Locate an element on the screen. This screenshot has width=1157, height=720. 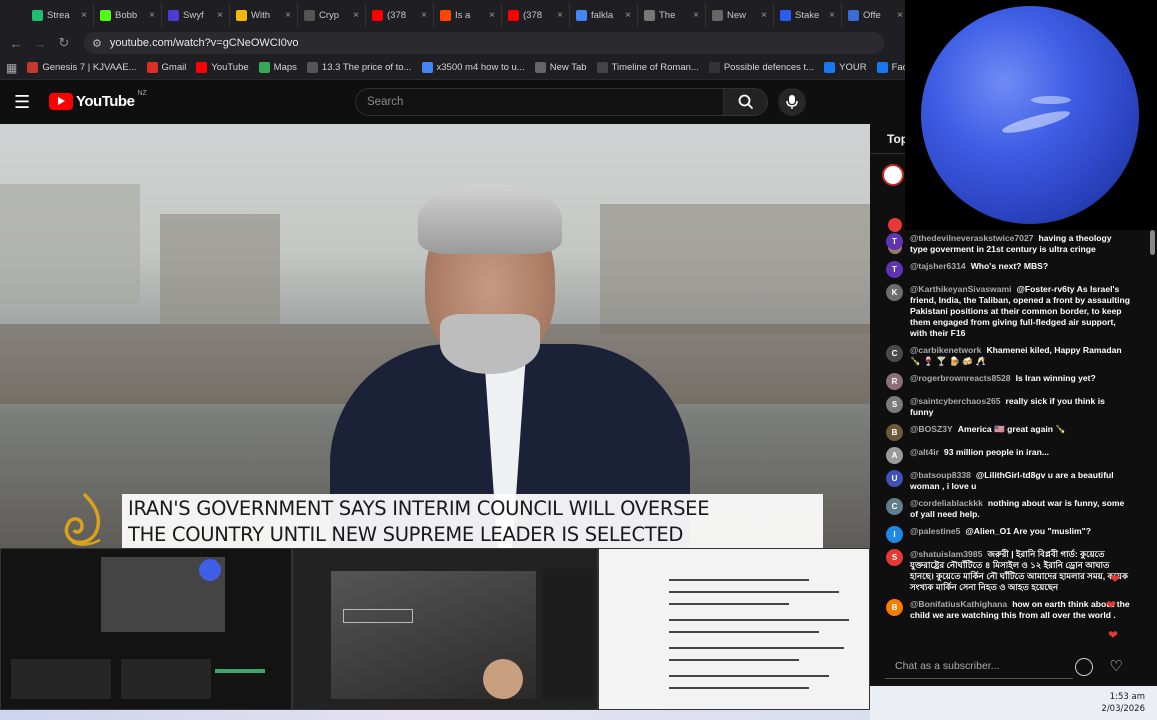
menu-icon: ☰ is located at coordinates (24, 102).